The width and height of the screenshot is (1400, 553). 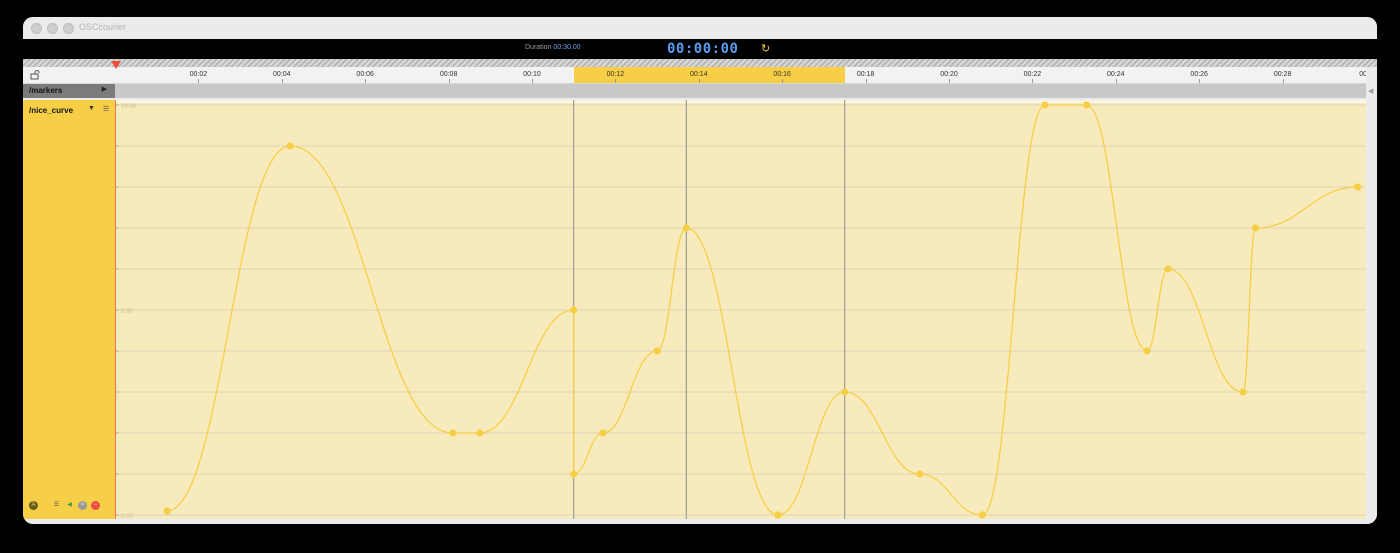 What do you see at coordinates (106, 109) in the screenshot?
I see `menu-icon: ☰` at bounding box center [106, 109].